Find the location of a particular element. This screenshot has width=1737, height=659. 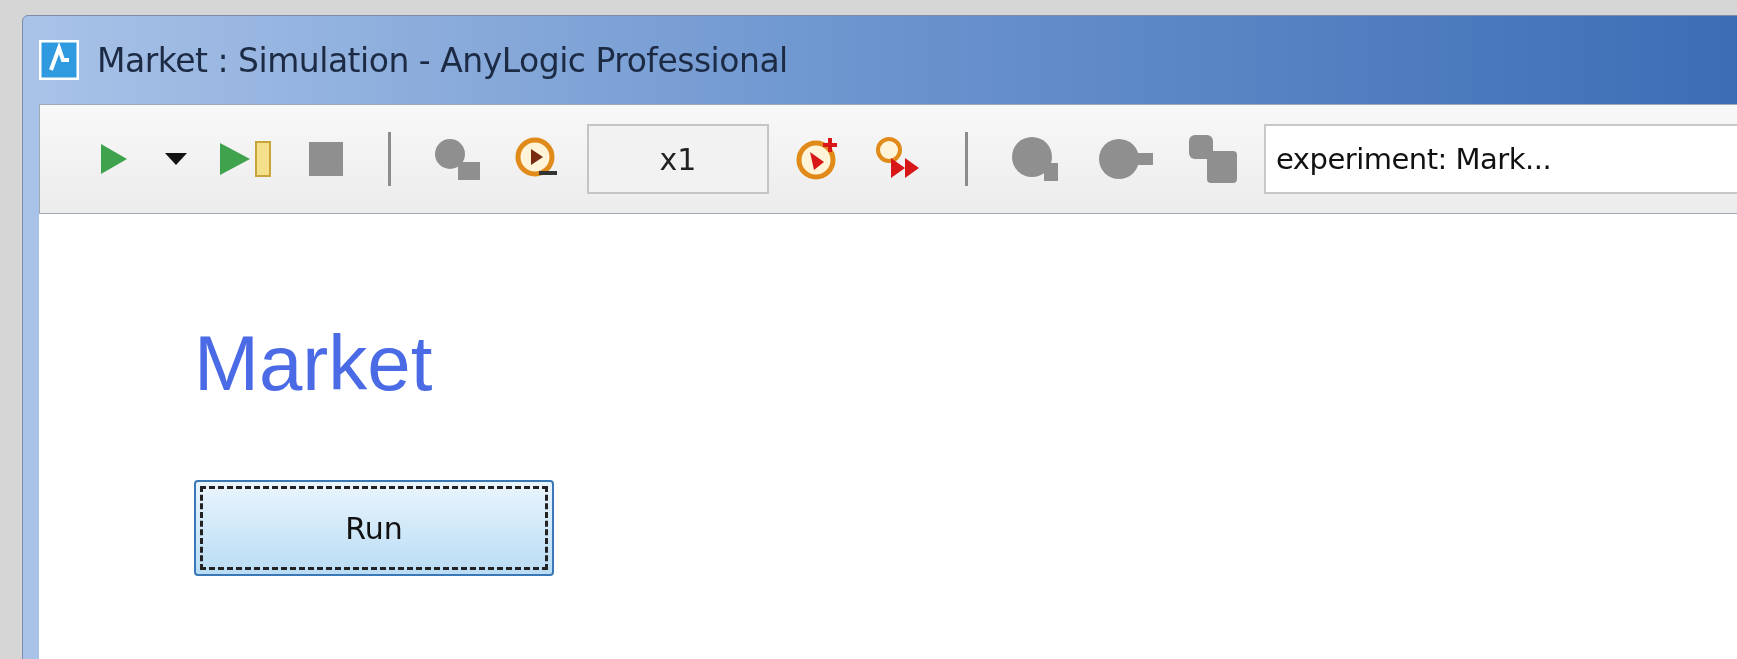

model-title: Market is located at coordinates (313, 363).